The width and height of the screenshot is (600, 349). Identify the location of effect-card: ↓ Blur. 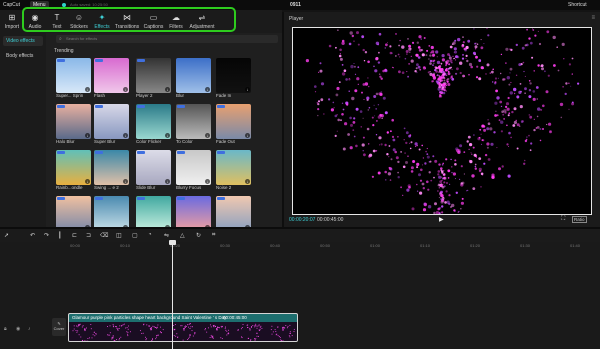
(194, 78).